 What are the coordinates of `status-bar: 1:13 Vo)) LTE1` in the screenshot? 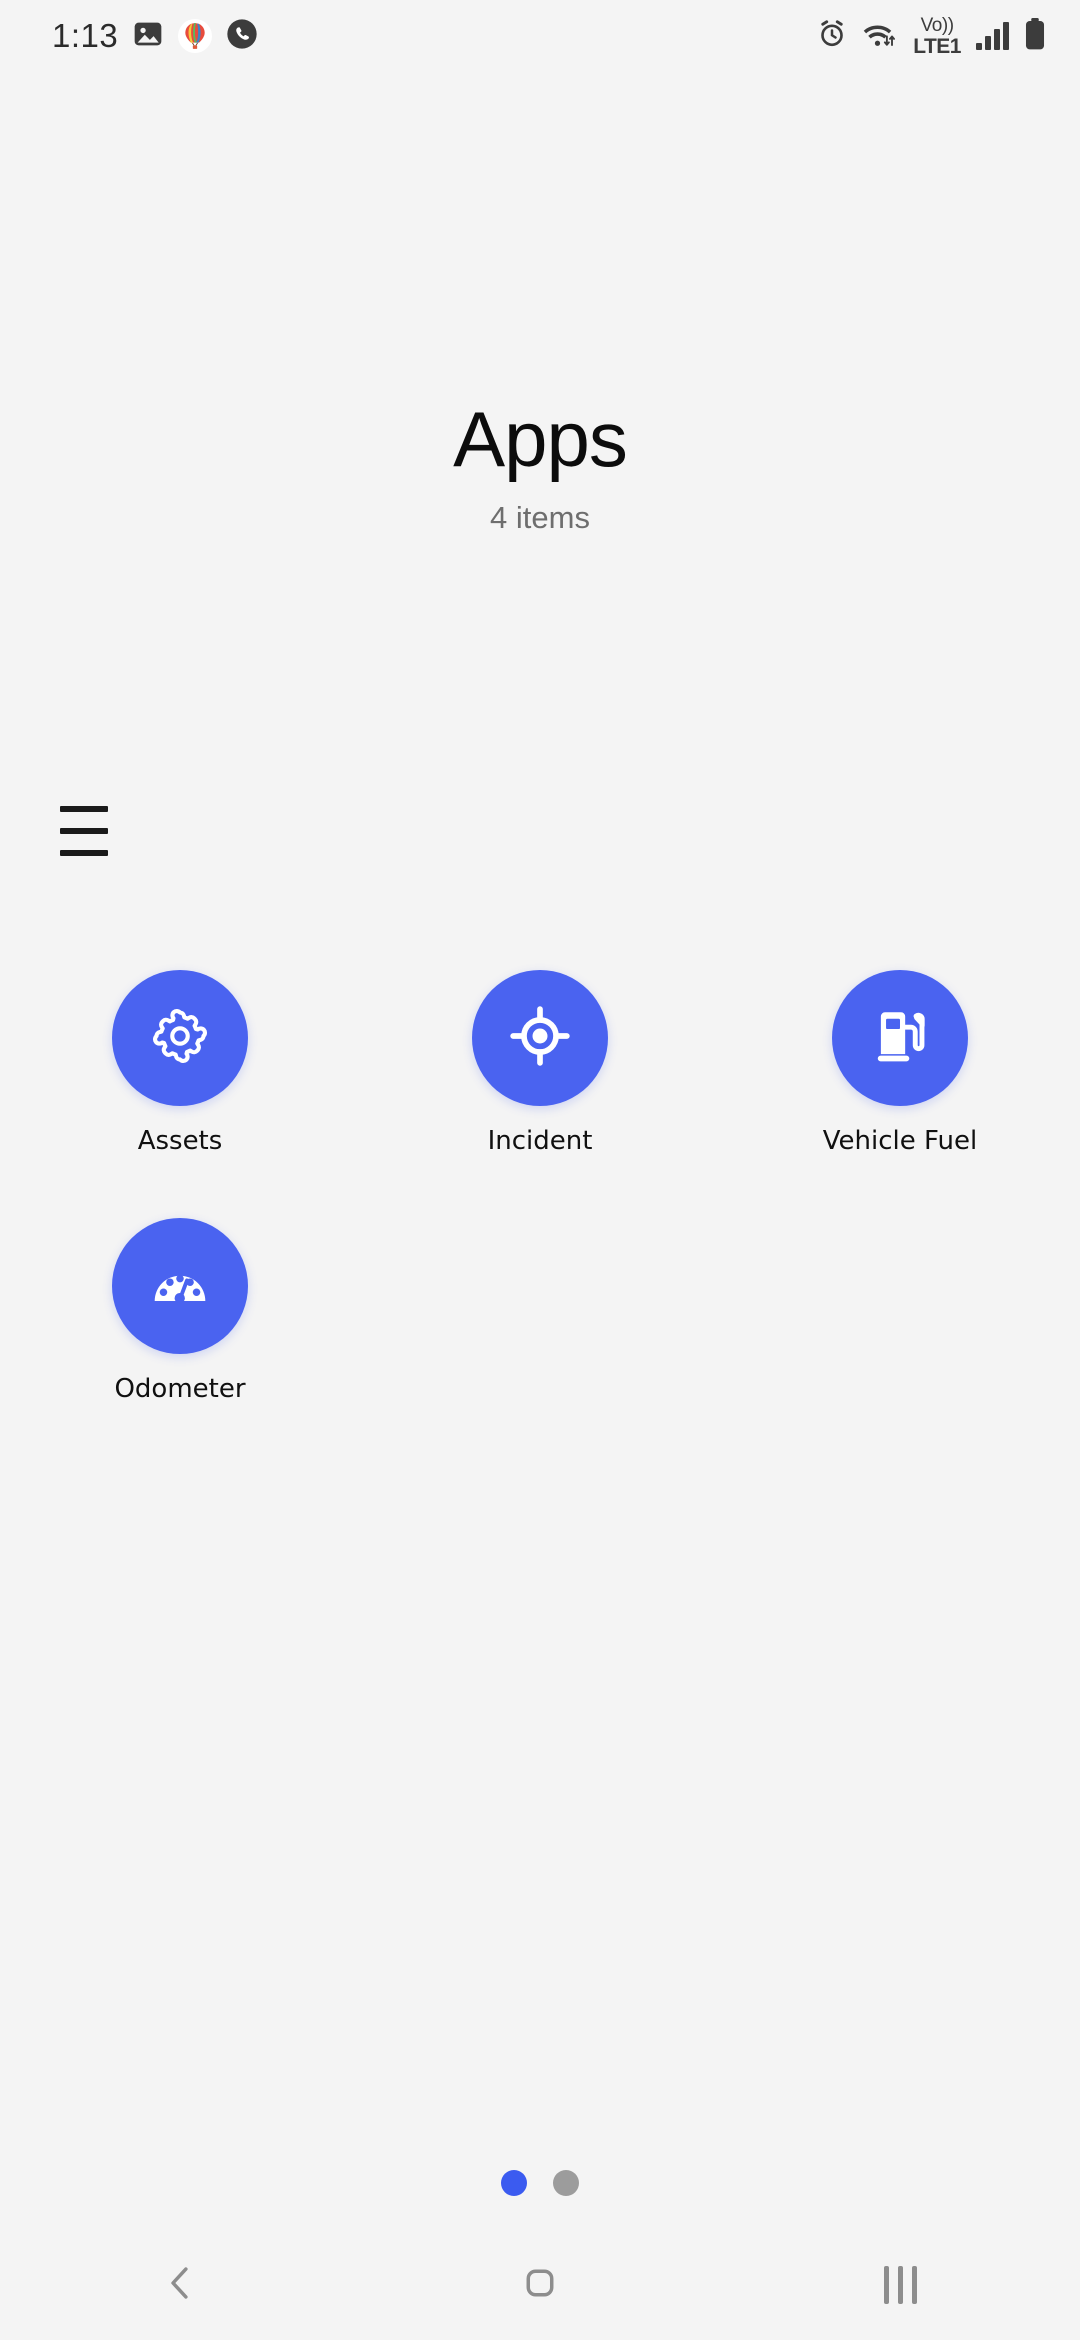 It's located at (540, 36).